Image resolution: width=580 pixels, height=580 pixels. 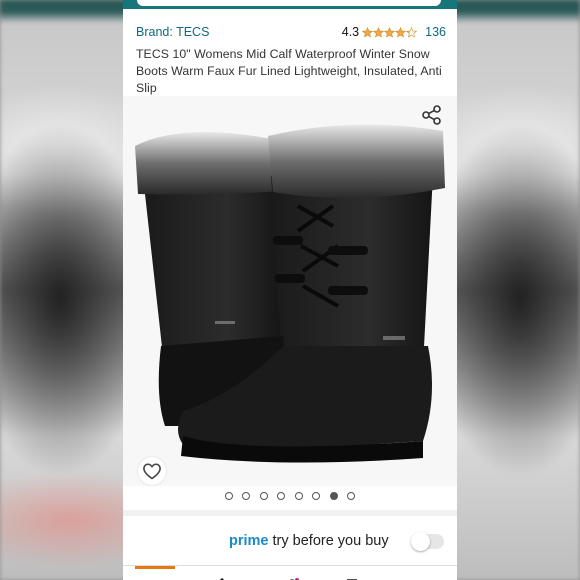 I want to click on share-icon, so click(x=431, y=115).